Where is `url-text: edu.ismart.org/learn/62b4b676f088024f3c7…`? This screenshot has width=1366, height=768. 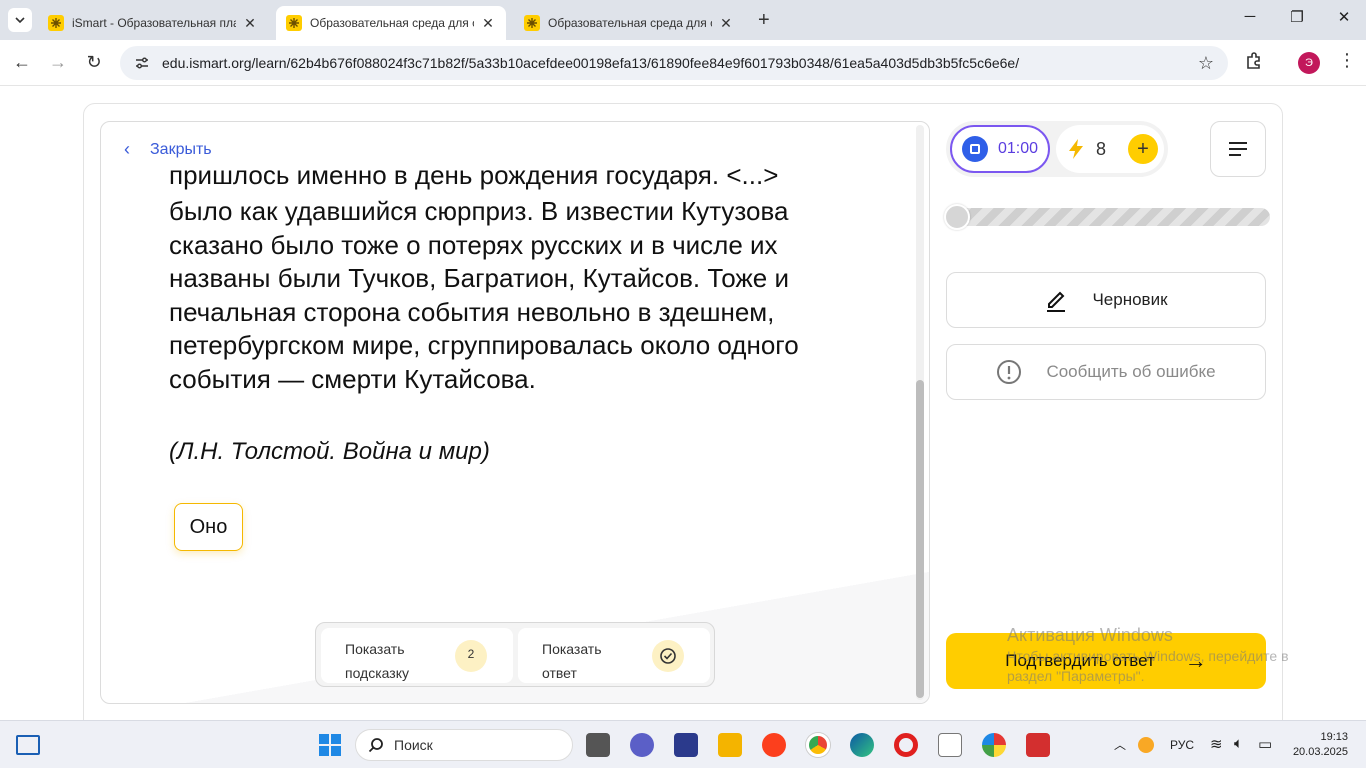 url-text: edu.ismart.org/learn/62b4b676f088024f3c7… is located at coordinates (591, 63).